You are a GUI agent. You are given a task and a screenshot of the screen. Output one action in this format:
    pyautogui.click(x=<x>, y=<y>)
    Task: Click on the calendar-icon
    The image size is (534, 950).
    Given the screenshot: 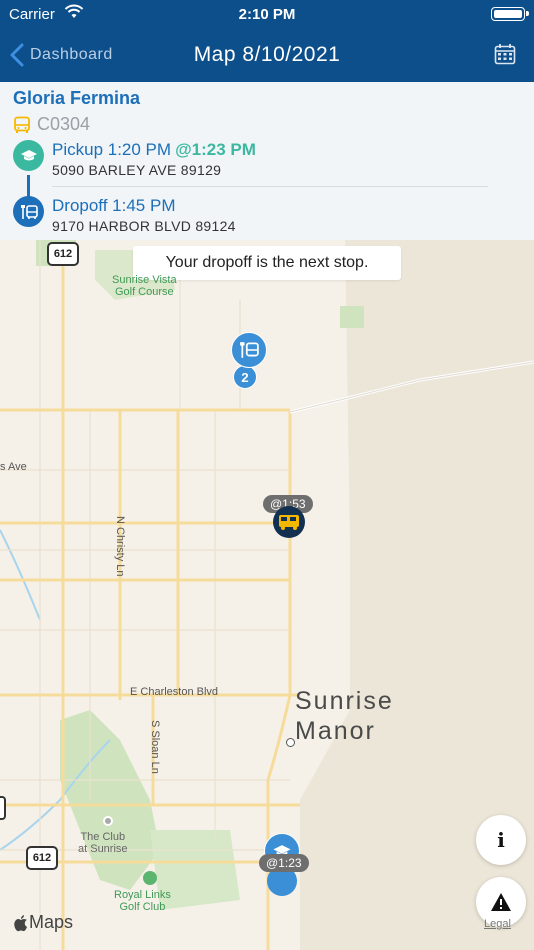 What is the action you would take?
    pyautogui.click(x=505, y=54)
    